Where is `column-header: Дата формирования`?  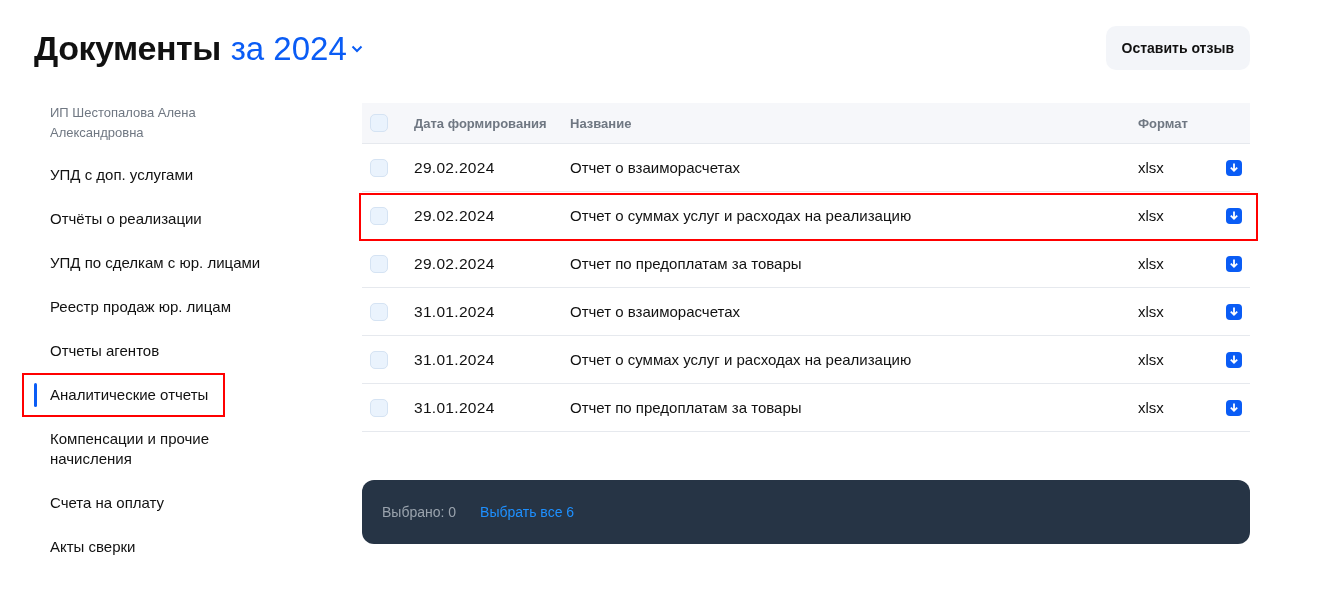 column-header: Дата формирования is located at coordinates (481, 123).